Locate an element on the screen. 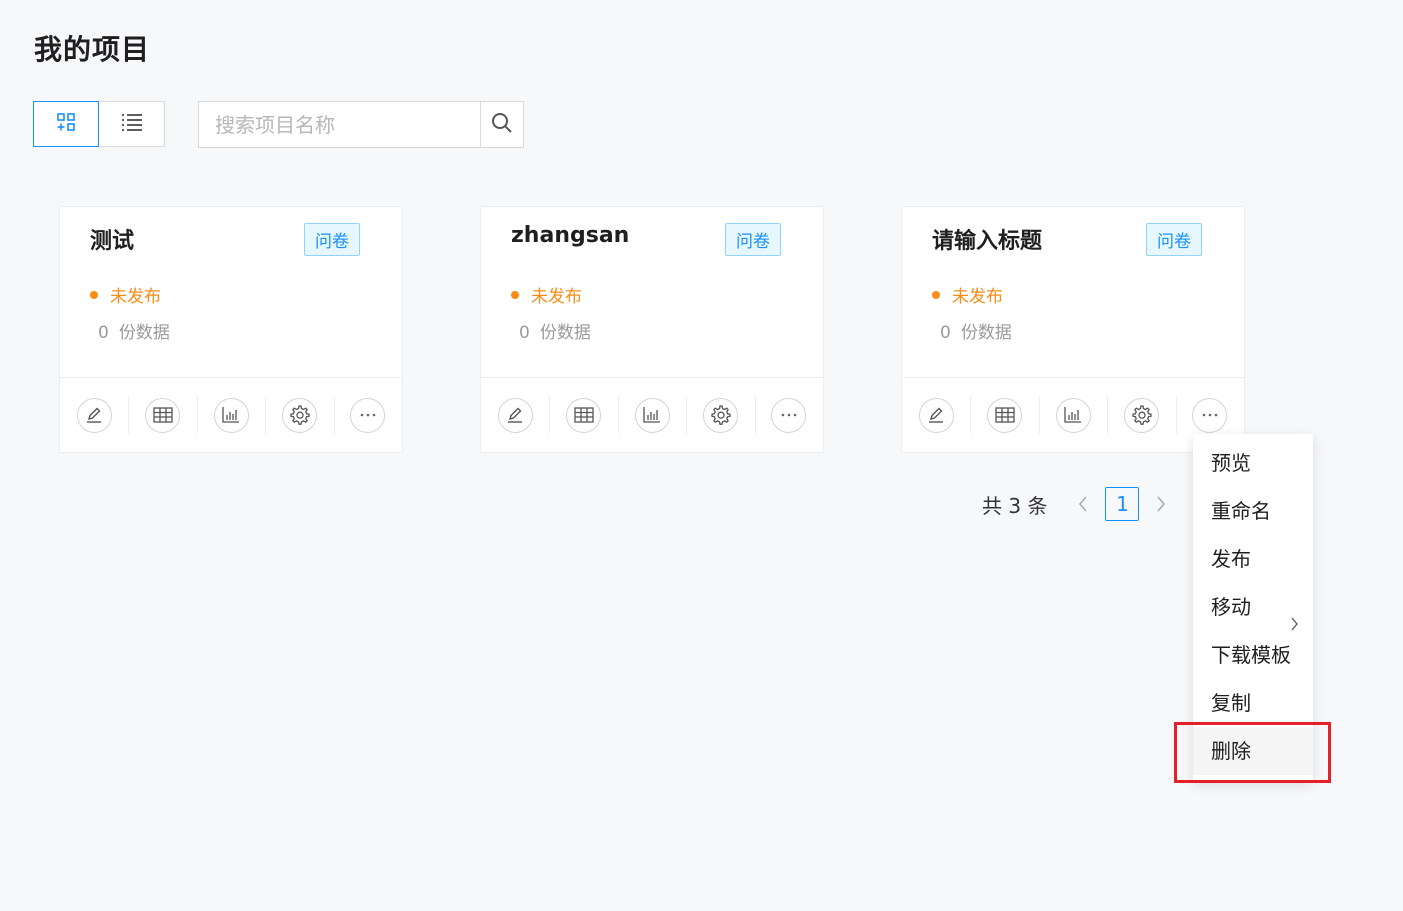  project-card: zhangsan 问卷 未发布 0 份数据 is located at coordinates (652, 329).